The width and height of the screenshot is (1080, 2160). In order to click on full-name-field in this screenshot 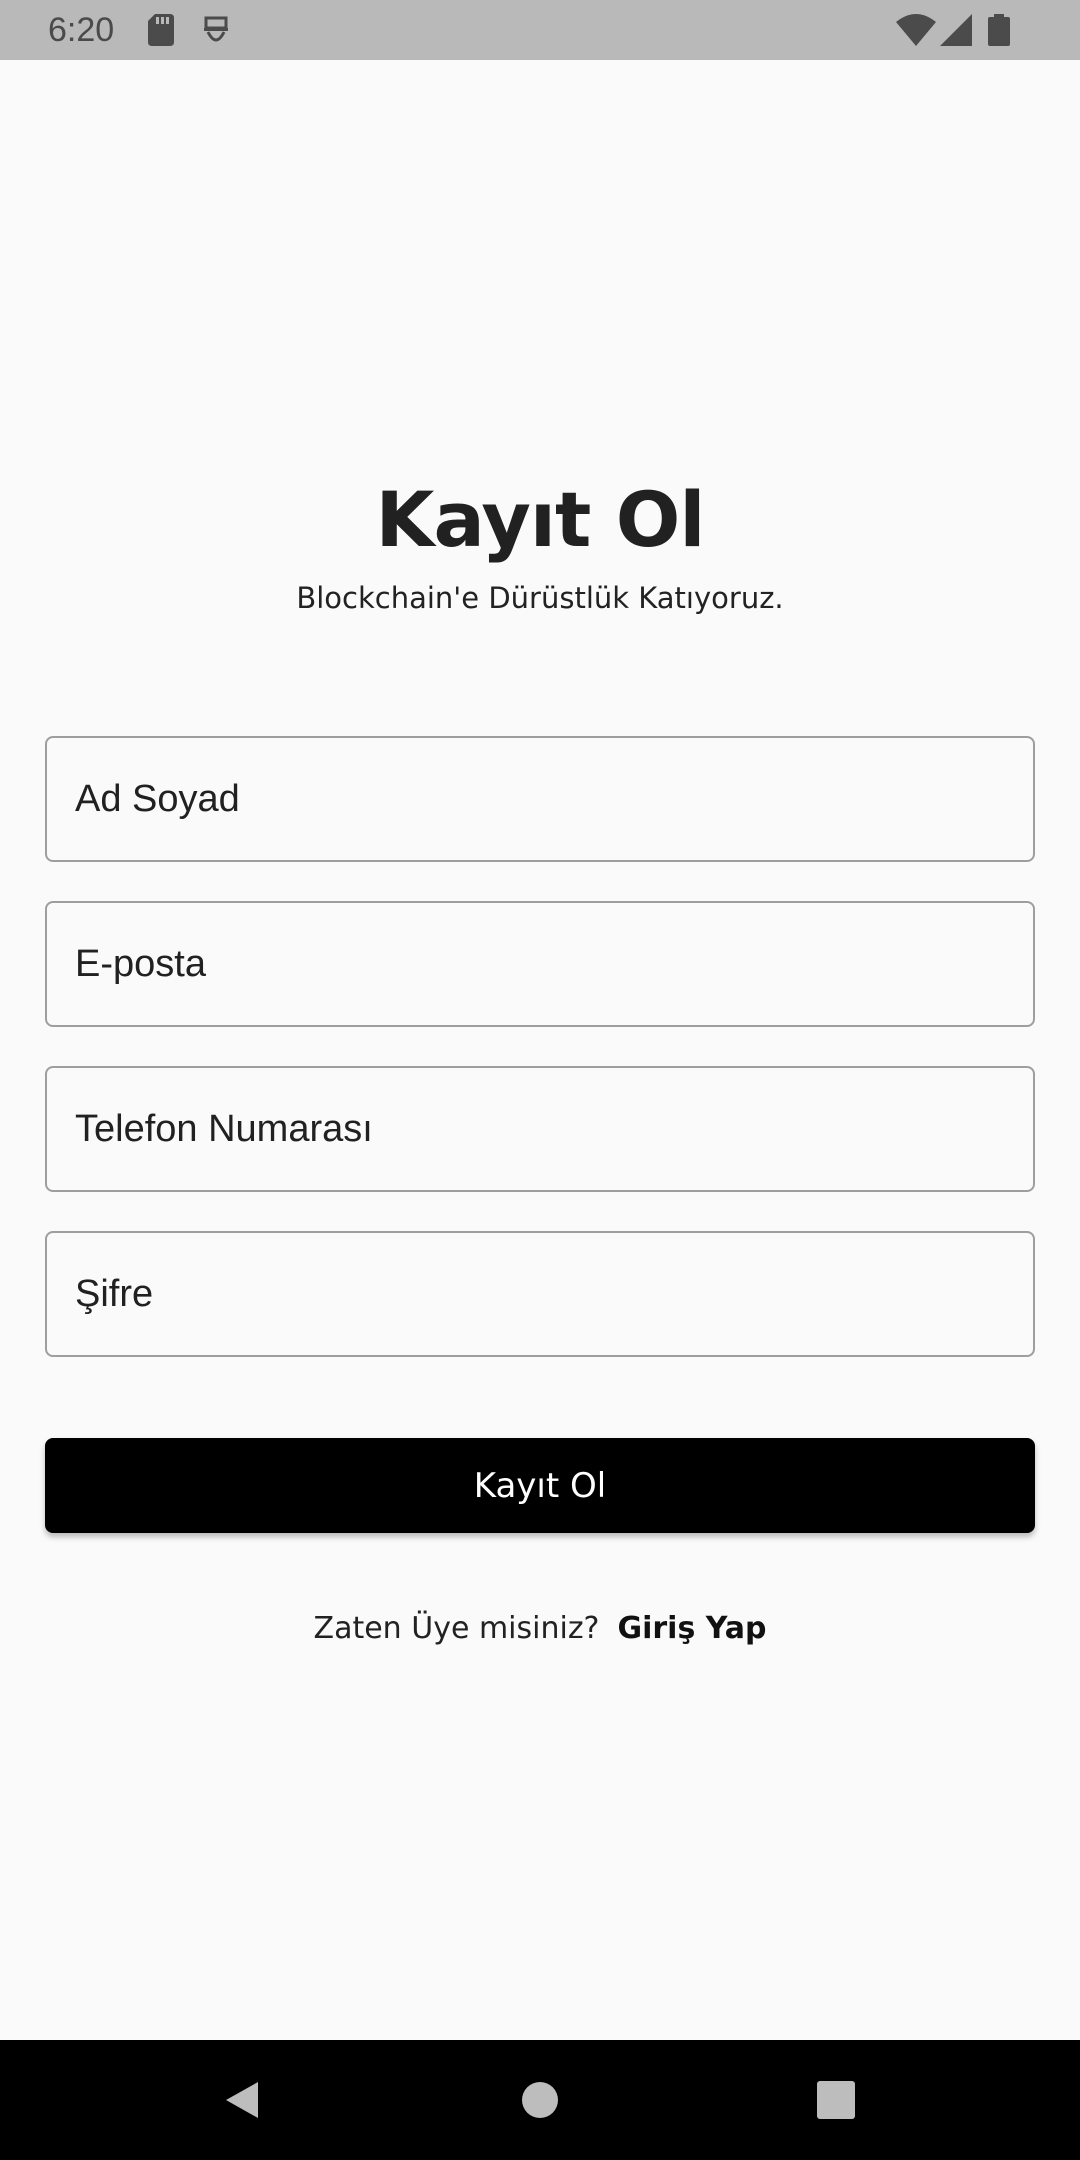, I will do `click(540, 799)`.